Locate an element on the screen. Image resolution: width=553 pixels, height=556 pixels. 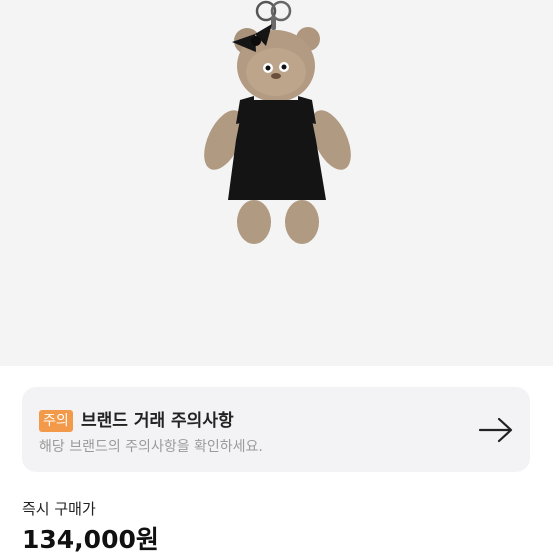
notice-subtitle: 해당 브랜드의 주의사항을 확인하세요. is located at coordinates (151, 447).